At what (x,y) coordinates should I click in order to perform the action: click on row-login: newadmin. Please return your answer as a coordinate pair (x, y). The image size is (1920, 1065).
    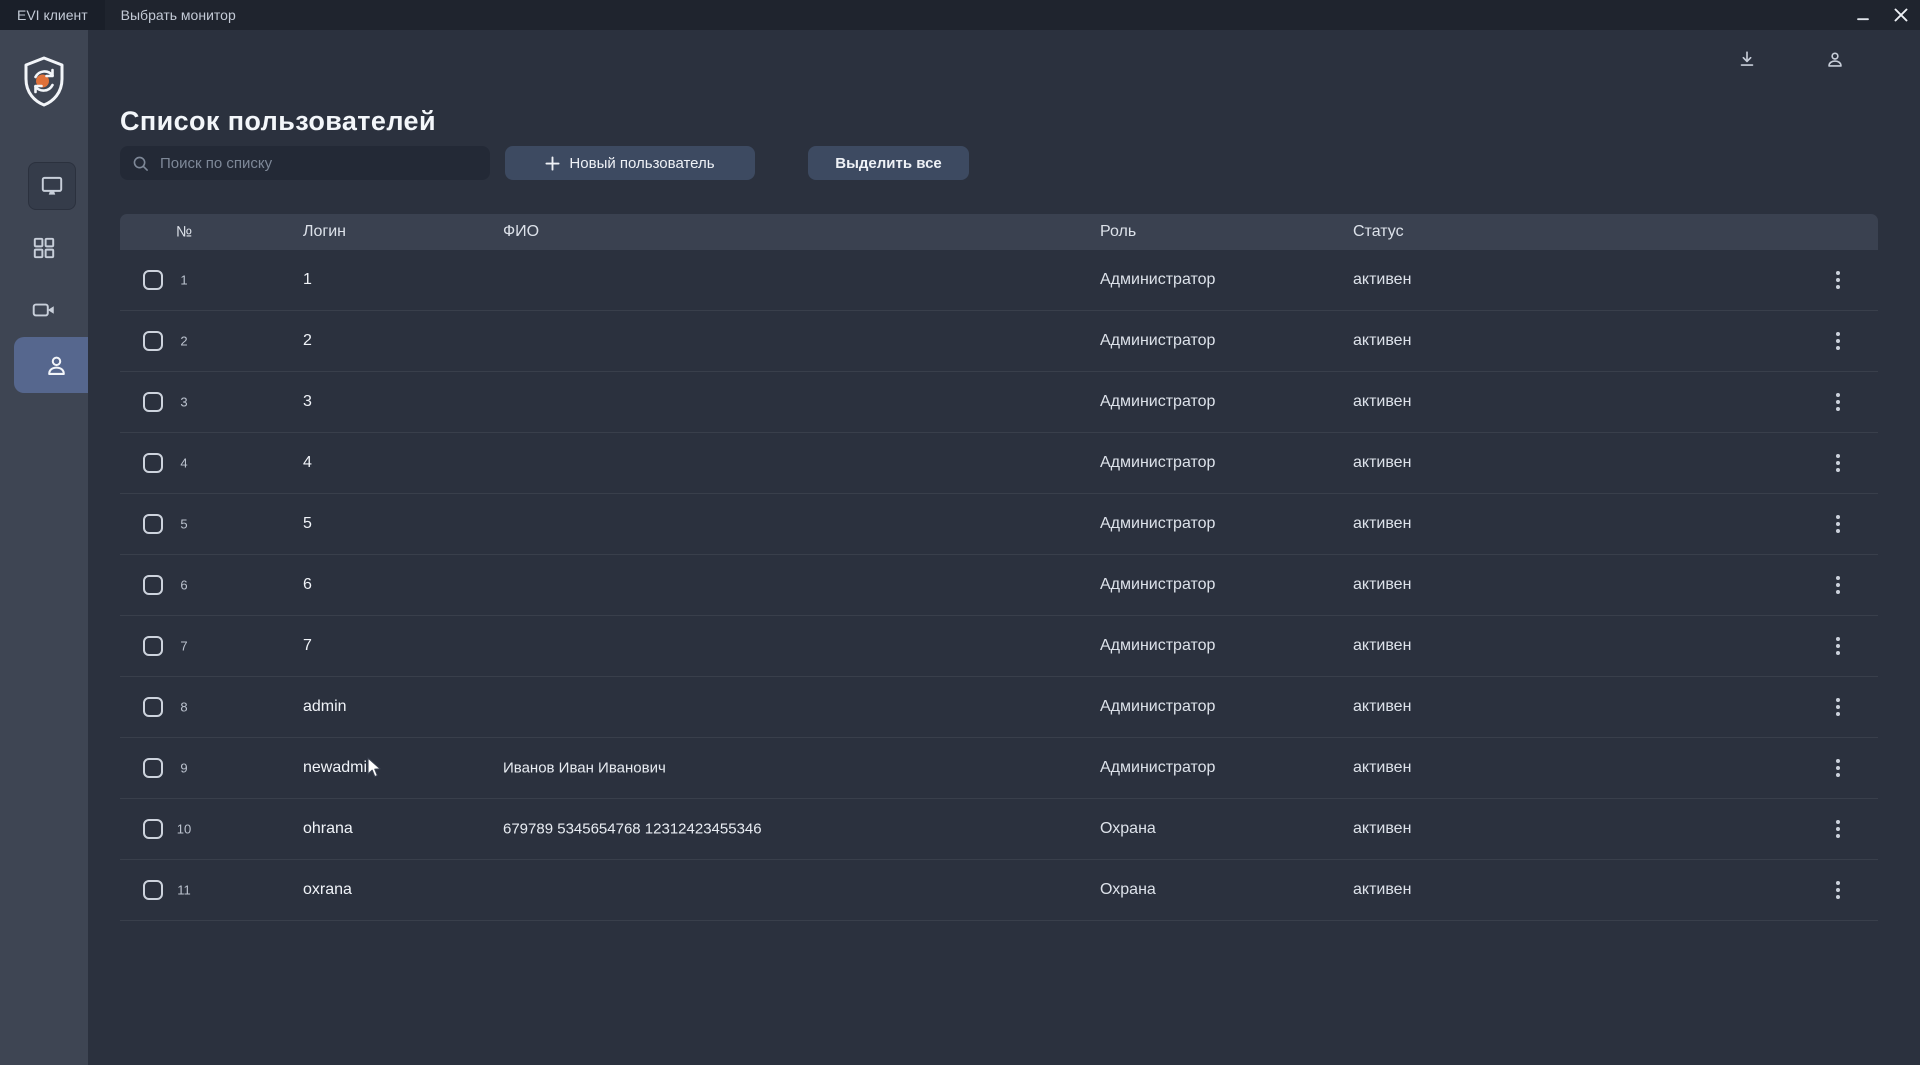
    Looking at the image, I should click on (339, 767).